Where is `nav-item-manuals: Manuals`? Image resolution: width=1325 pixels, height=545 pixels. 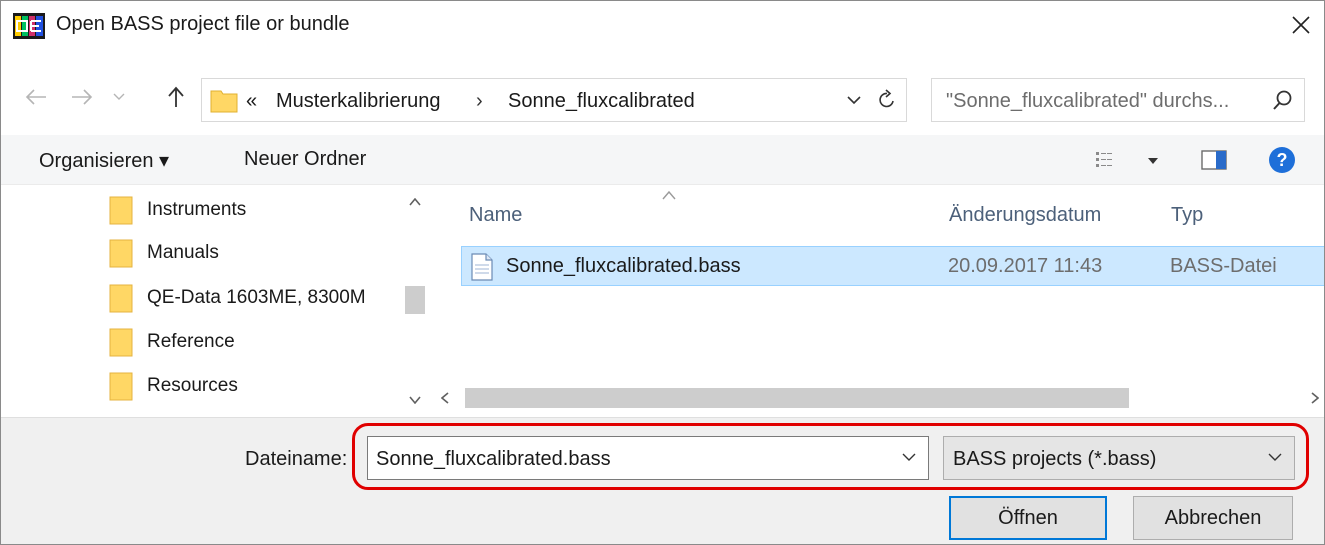 nav-item-manuals: Manuals is located at coordinates (164, 253).